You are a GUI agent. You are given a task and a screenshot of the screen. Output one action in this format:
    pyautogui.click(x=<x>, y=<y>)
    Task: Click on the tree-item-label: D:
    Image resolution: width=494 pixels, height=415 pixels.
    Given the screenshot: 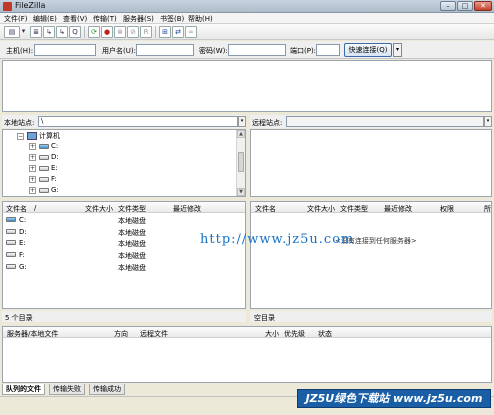 What is the action you would take?
    pyautogui.click(x=55, y=157)
    